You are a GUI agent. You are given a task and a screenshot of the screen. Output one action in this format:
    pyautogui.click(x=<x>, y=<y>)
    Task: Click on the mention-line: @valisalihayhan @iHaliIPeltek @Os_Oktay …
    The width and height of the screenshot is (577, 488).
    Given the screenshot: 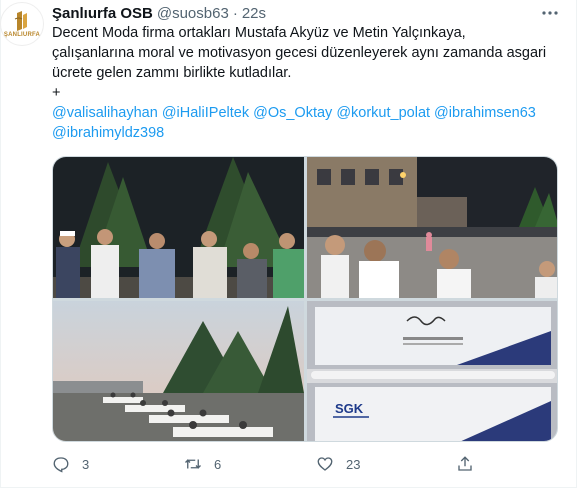 What is the action you would take?
    pyautogui.click(x=307, y=113)
    